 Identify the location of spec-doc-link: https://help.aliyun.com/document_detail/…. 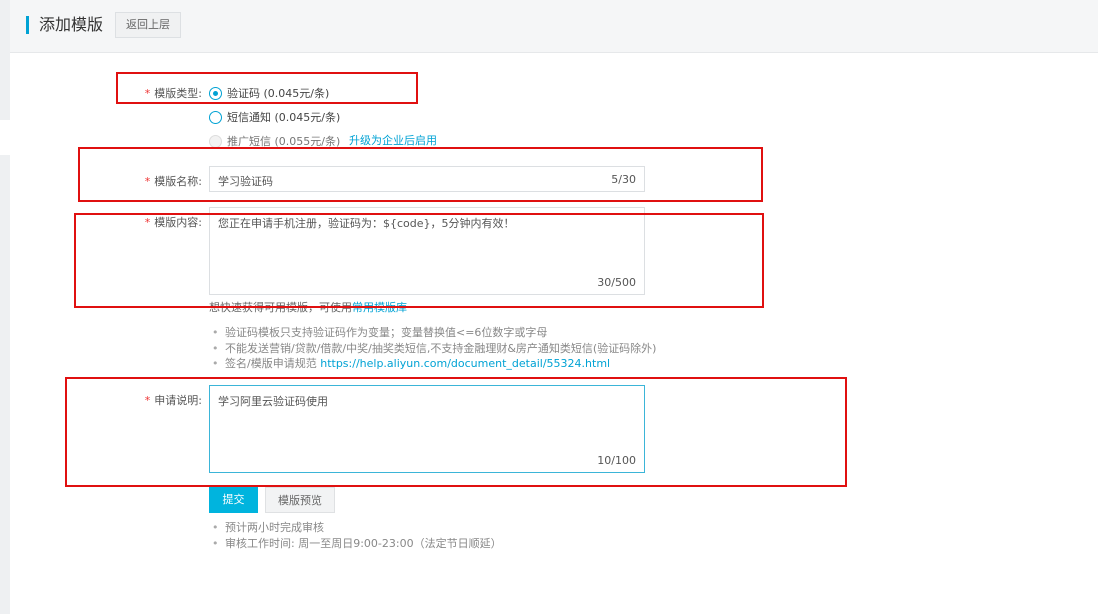
(465, 363).